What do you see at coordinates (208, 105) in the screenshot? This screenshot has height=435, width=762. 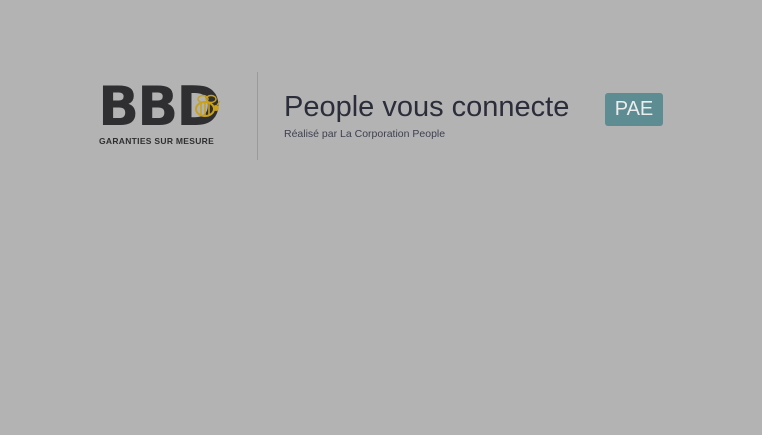 I see `bee-icon` at bounding box center [208, 105].